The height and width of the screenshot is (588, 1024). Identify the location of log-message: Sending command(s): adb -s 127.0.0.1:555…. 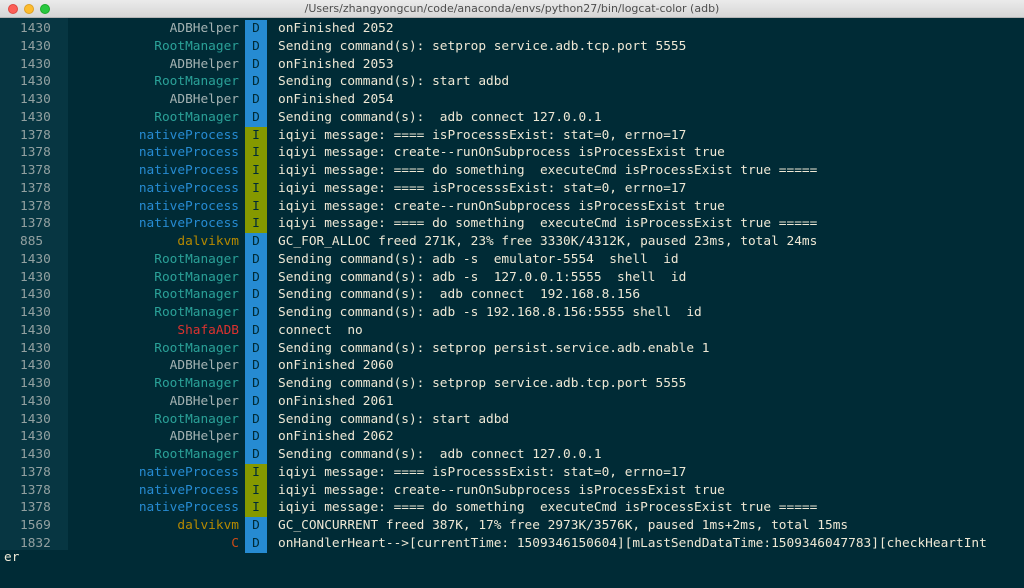
(482, 277).